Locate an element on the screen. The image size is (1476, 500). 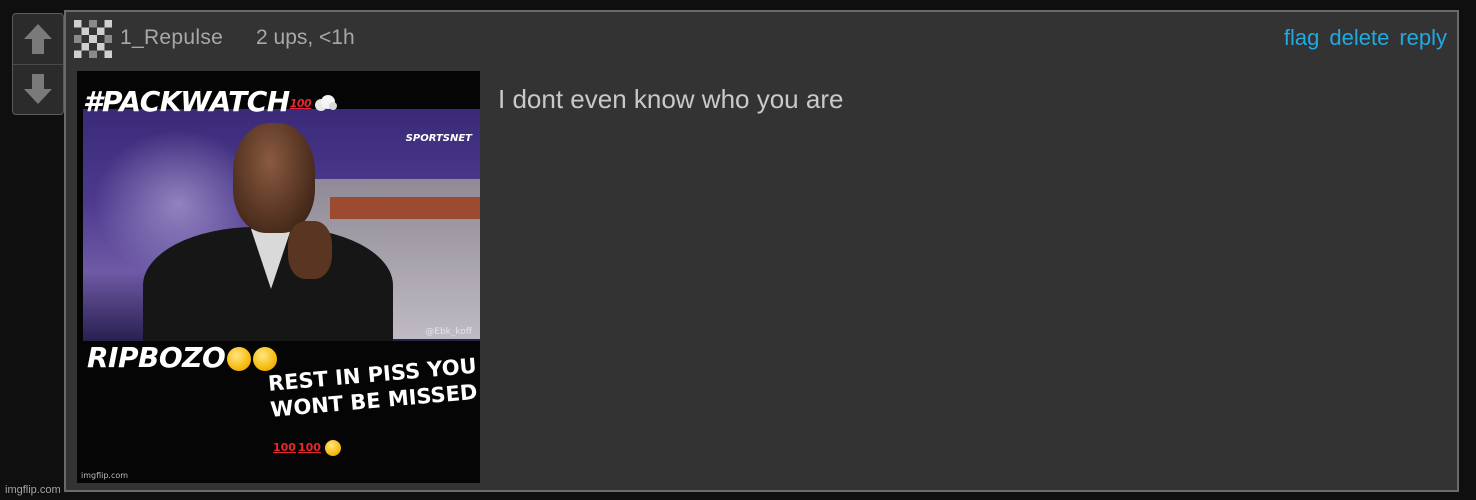
username-link: 1_Repulse is located at coordinates (171, 38).